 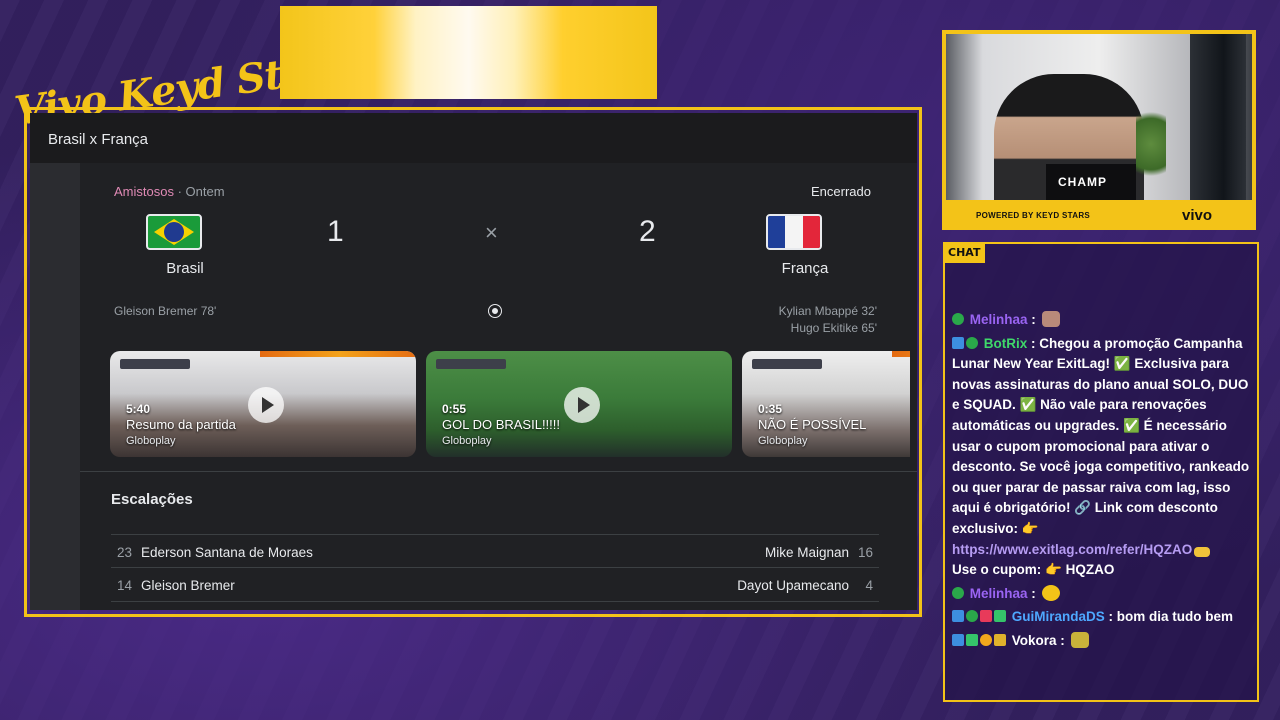 What do you see at coordinates (1000, 639) in the screenshot?
I see `prime-badge-icon` at bounding box center [1000, 639].